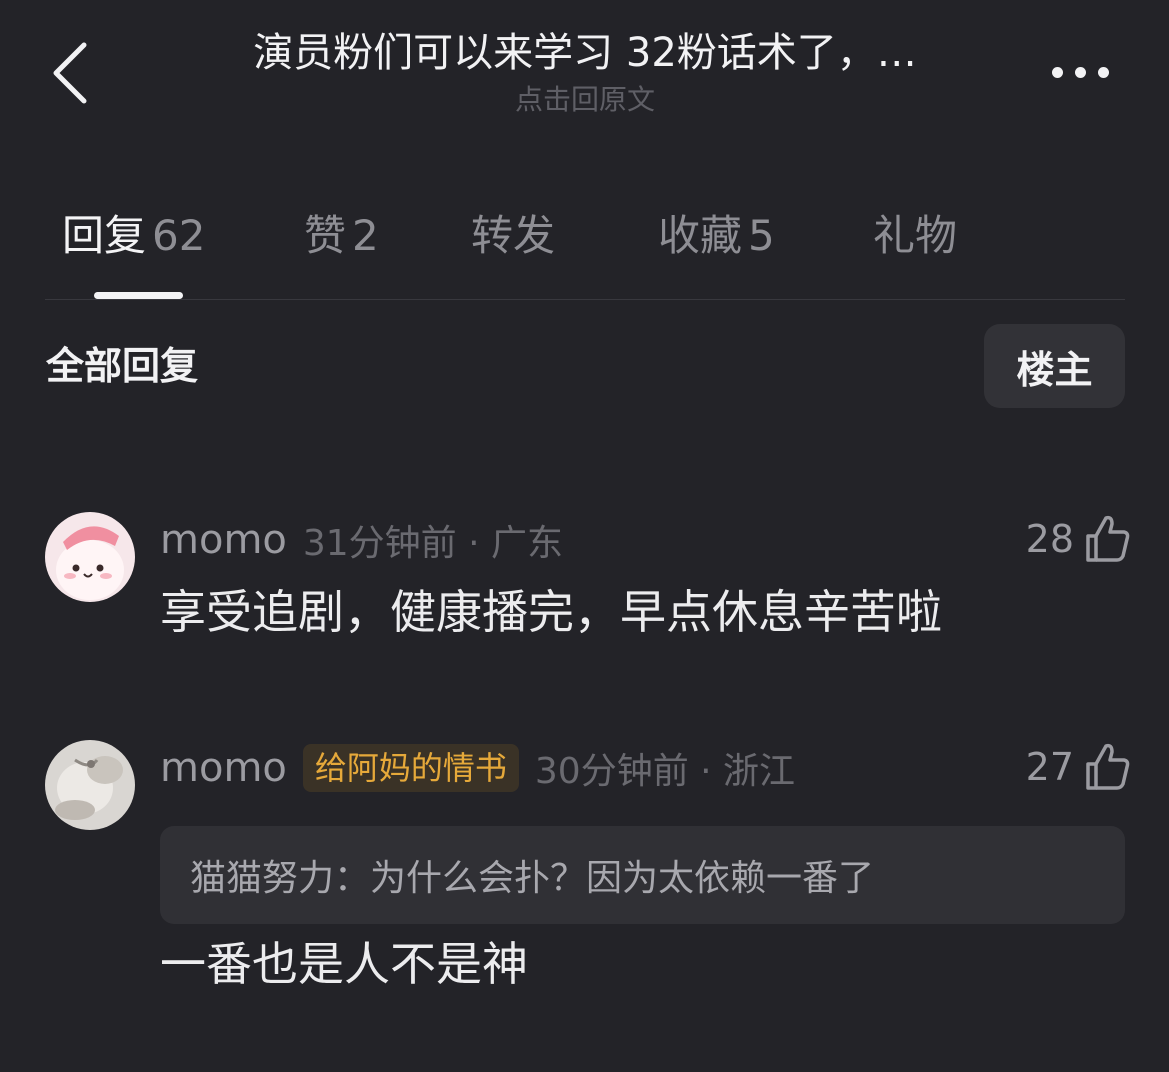  I want to click on quoted-reply-text: 猫猫努力：为什么会扑？因为太依赖一番了, so click(532, 878).